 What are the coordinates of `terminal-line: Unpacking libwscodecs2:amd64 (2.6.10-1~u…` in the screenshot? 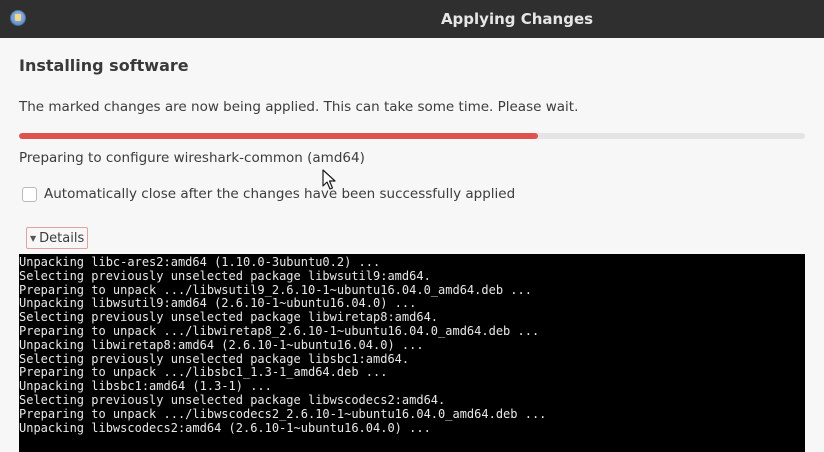 It's located at (225, 427).